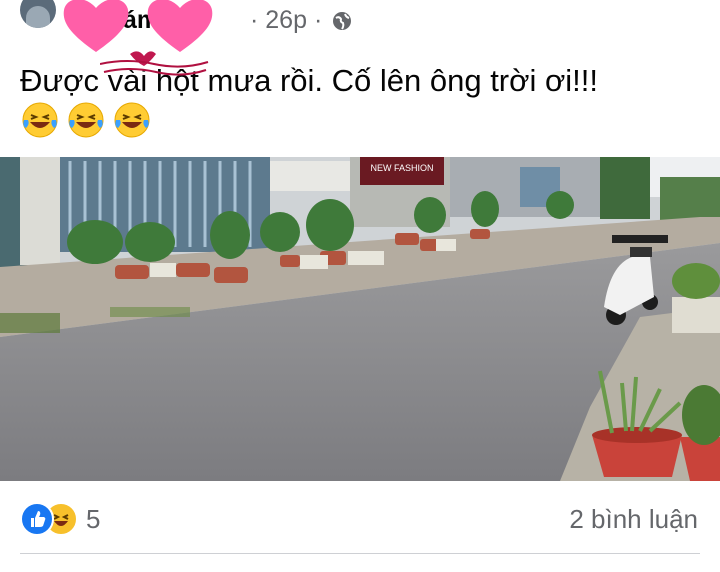 This screenshot has width=720, height=572. I want to click on emoji-row, so click(89, 122).